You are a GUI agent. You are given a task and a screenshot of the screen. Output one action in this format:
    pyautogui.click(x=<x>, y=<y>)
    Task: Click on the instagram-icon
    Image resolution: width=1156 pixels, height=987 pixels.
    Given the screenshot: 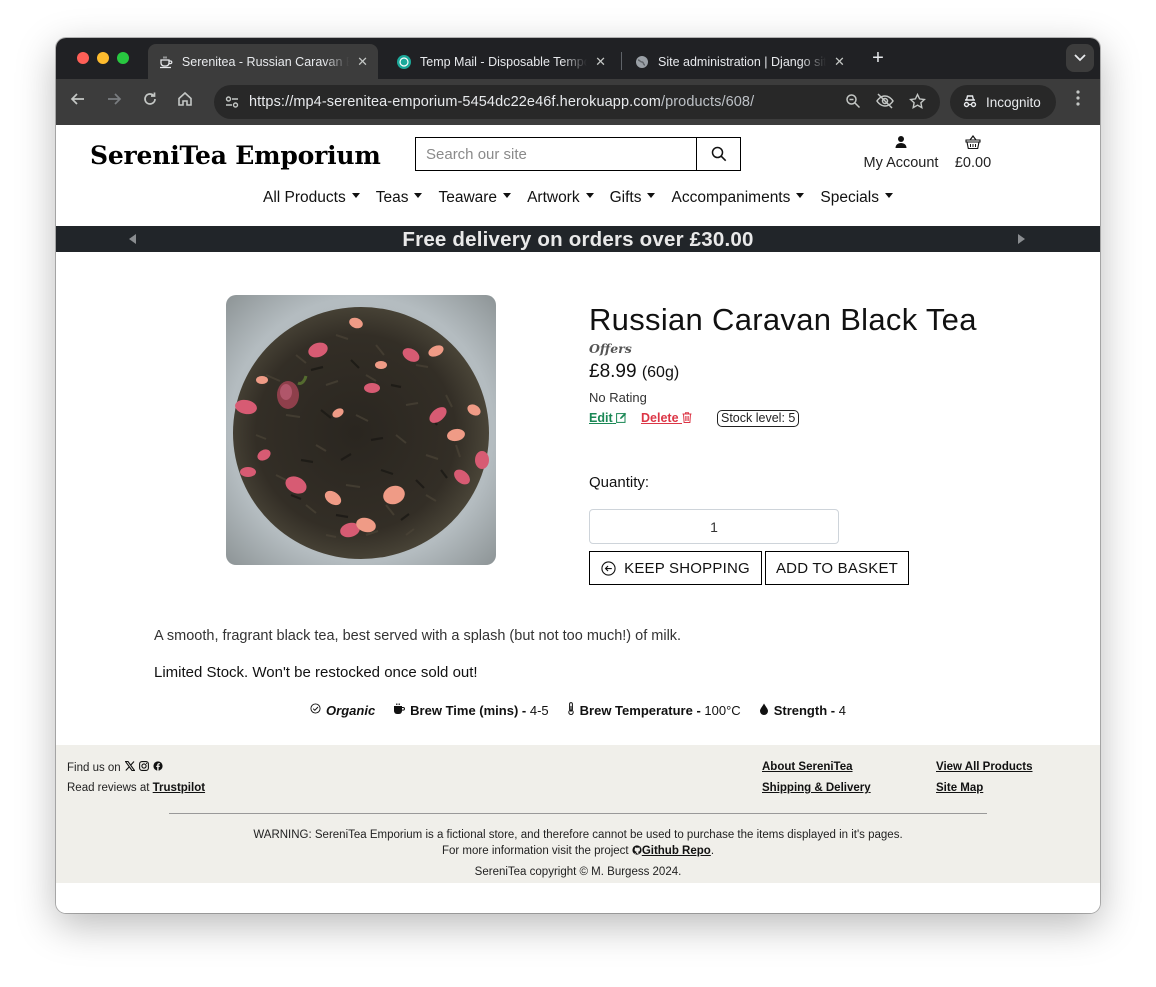 What is the action you would take?
    pyautogui.click(x=143, y=767)
    